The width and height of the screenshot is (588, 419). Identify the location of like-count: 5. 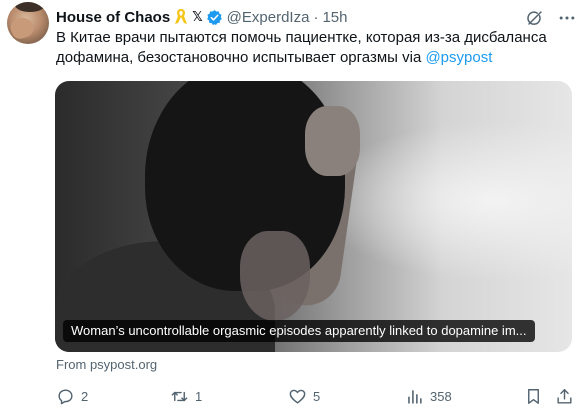
(317, 396).